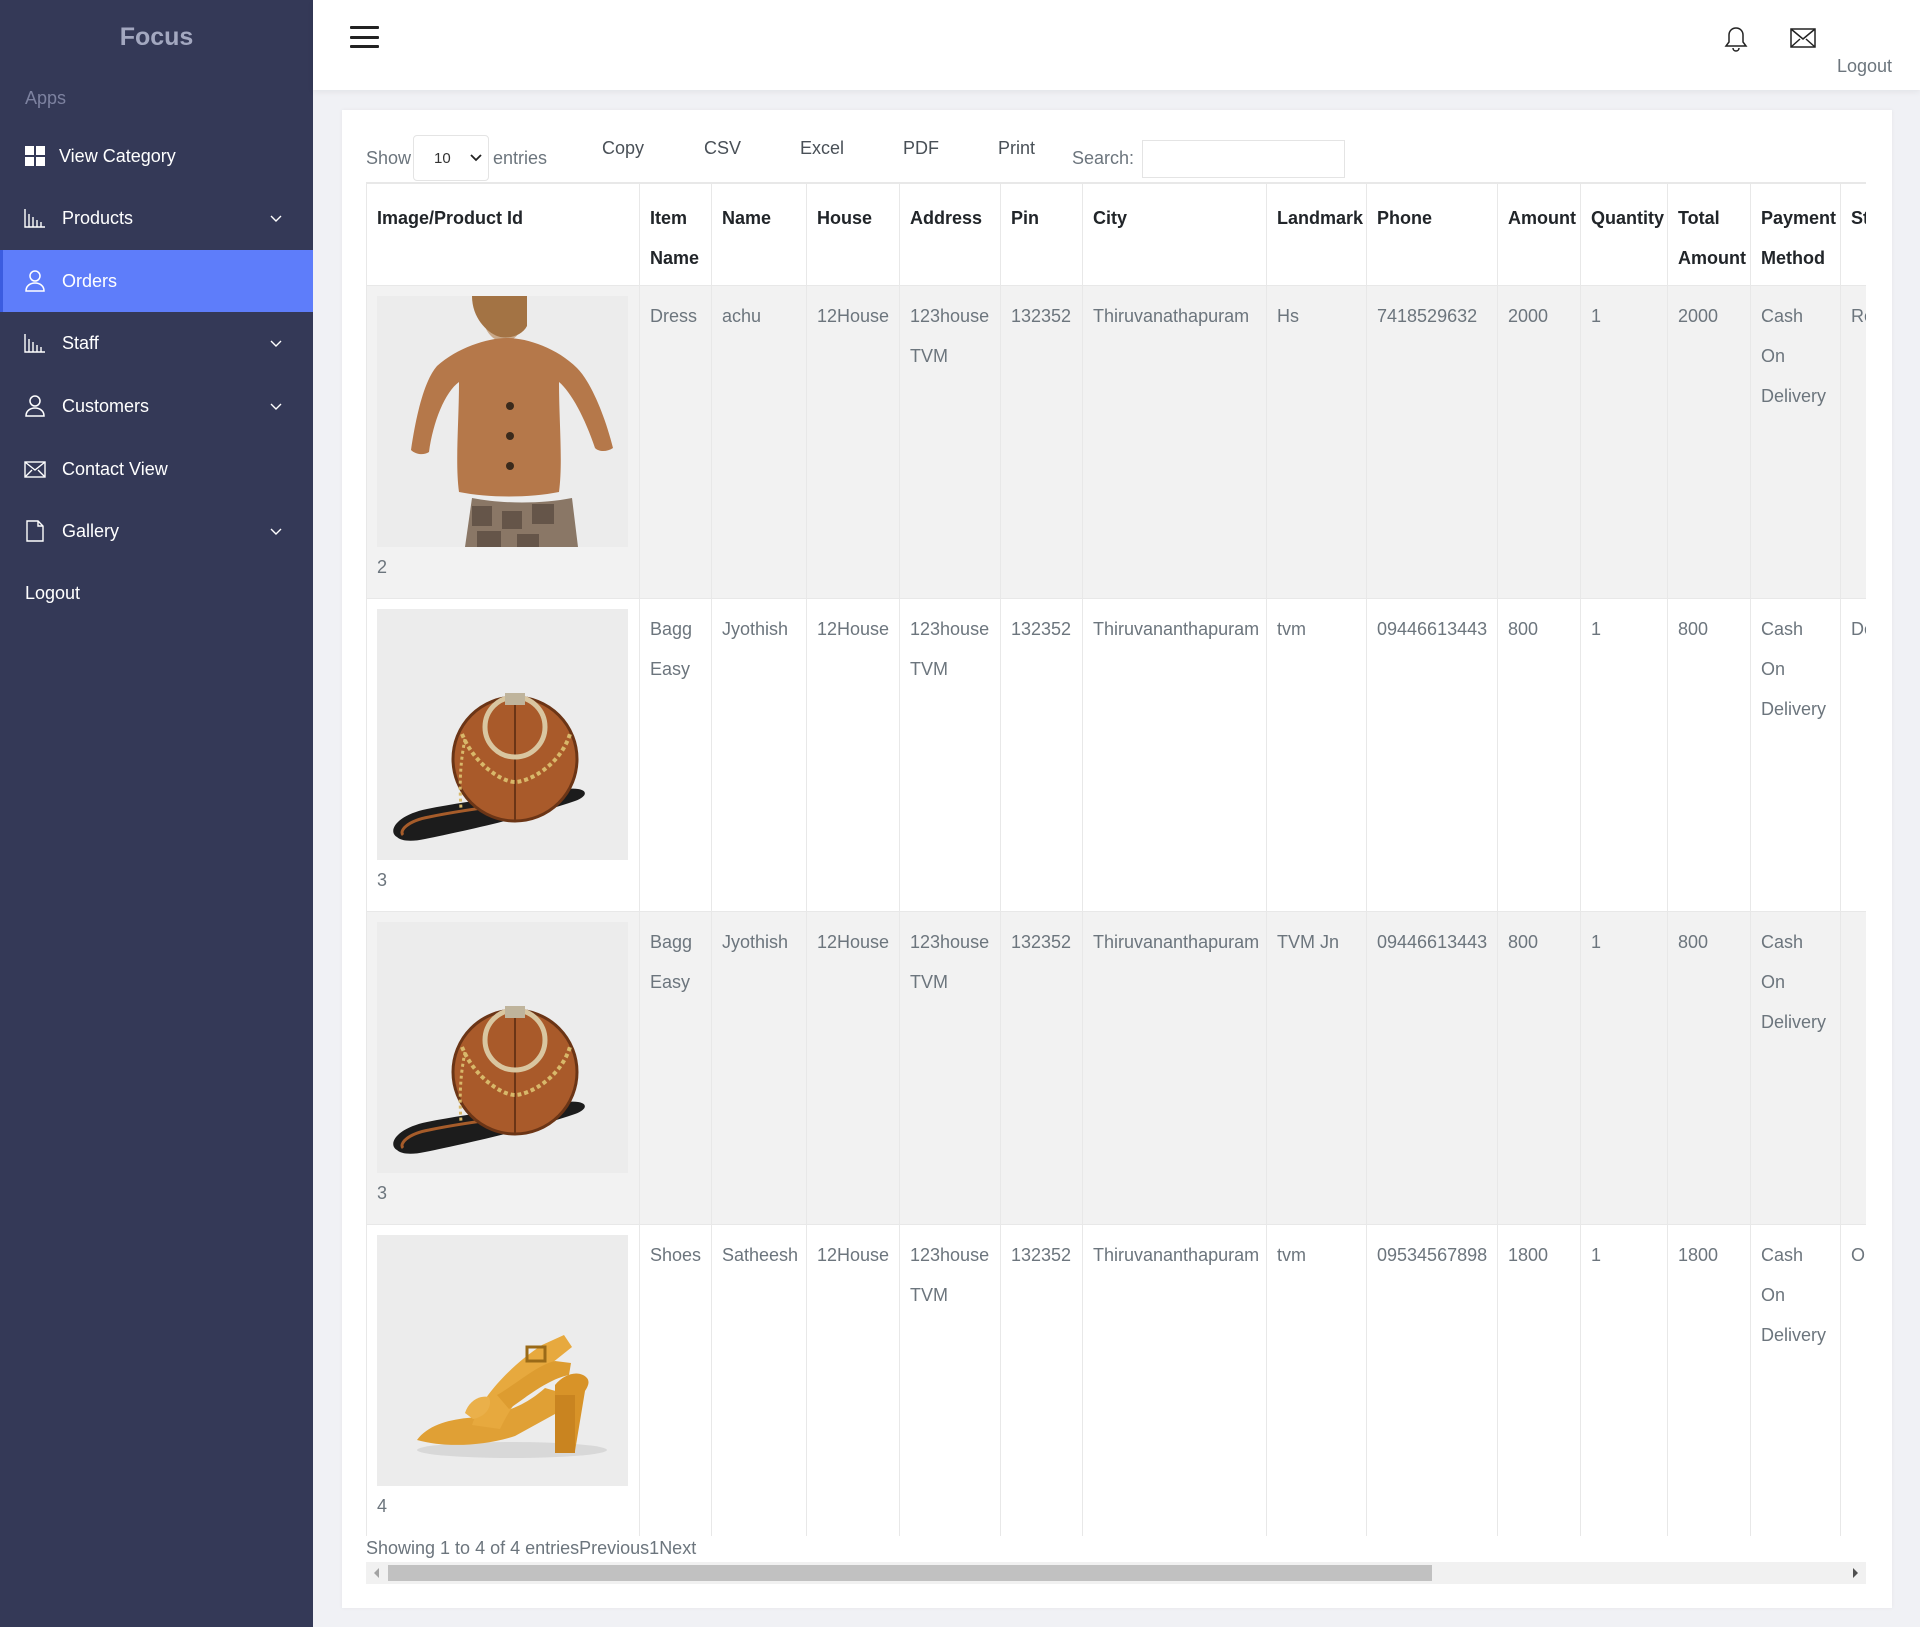 This screenshot has height=1627, width=1920. I want to click on column-header: Image/Product Id, so click(503, 234).